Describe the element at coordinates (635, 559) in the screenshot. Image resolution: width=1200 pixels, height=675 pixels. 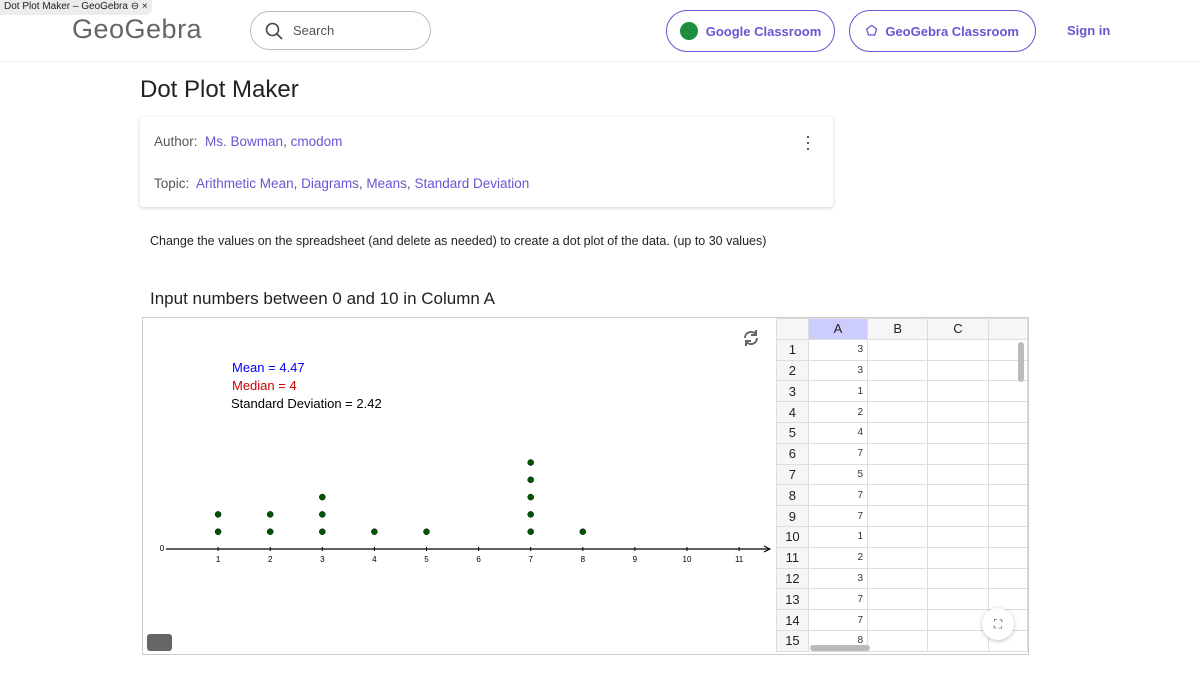
I see `x-tick-label: 9` at that location.